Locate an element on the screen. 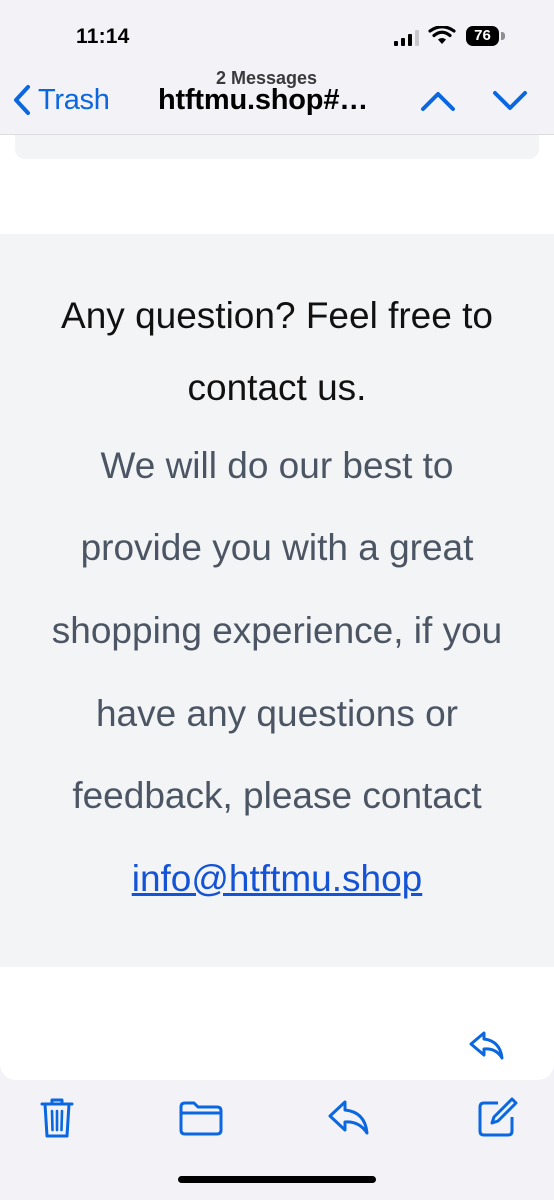 This screenshot has width=554, height=1200. chevron-down-icon is located at coordinates (510, 101).